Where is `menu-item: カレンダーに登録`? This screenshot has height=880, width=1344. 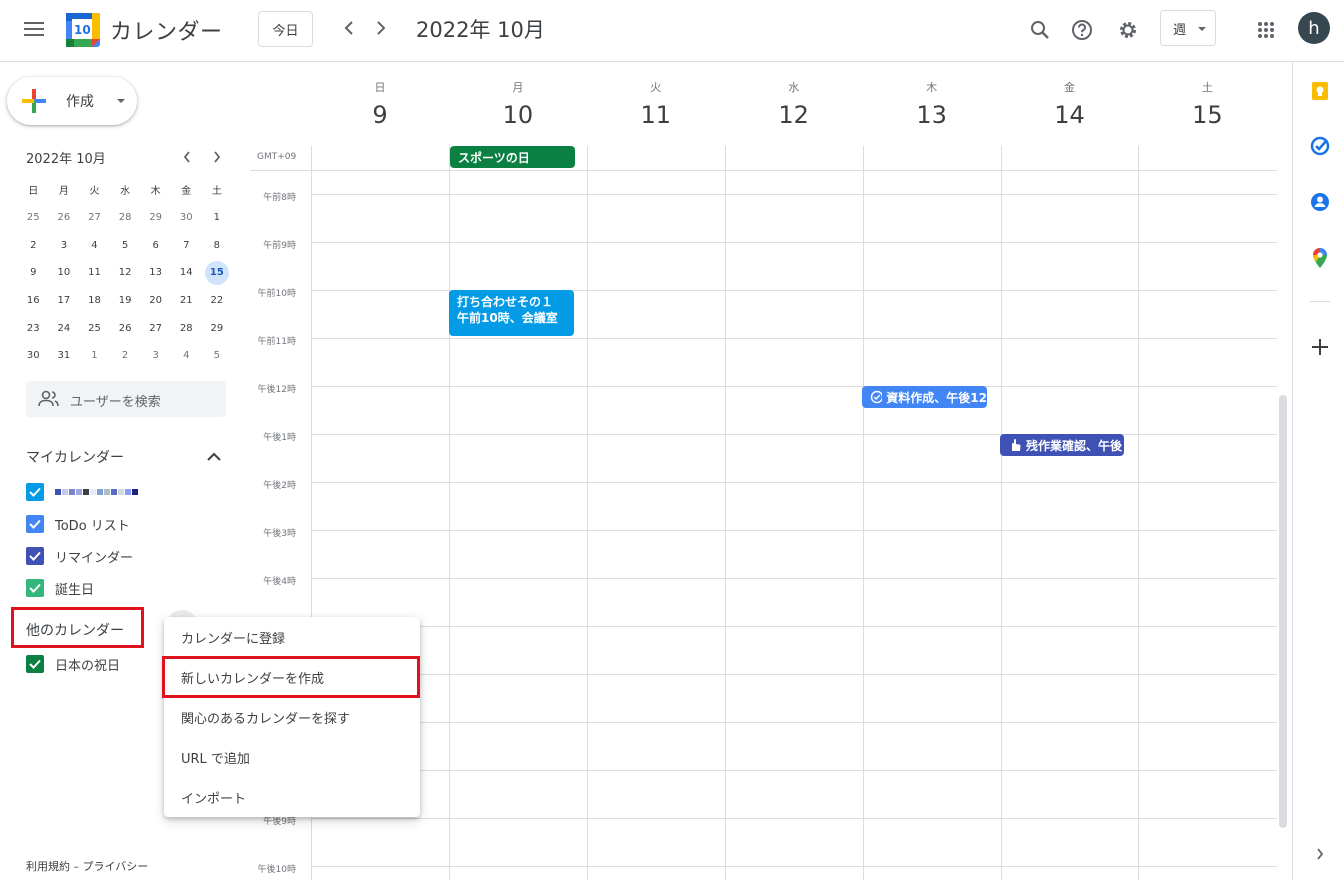 menu-item: カレンダーに登録 is located at coordinates (292, 637).